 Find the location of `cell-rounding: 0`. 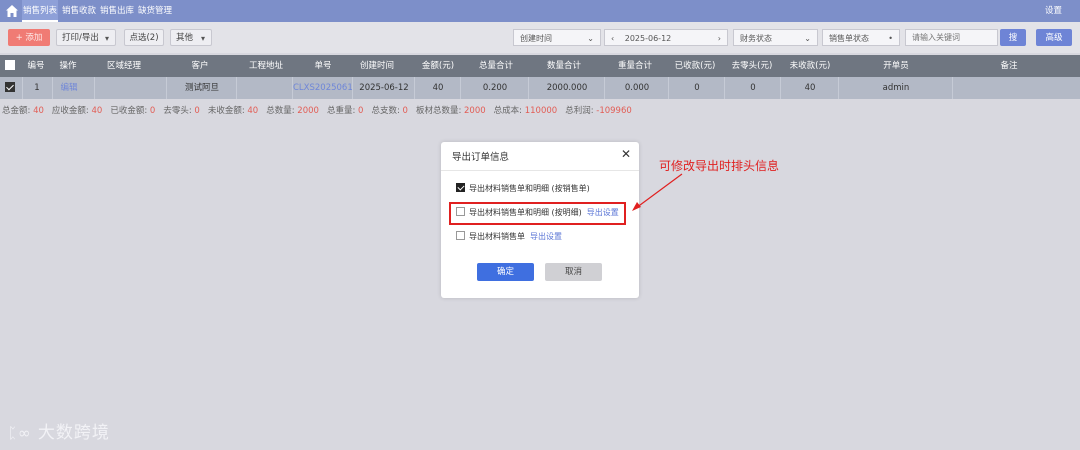

cell-rounding: 0 is located at coordinates (752, 88).